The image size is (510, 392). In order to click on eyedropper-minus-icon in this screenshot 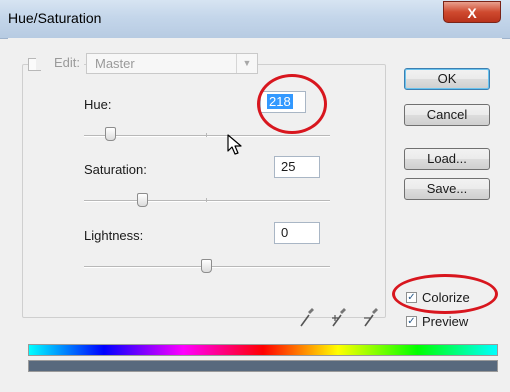, I will do `click(371, 317)`.